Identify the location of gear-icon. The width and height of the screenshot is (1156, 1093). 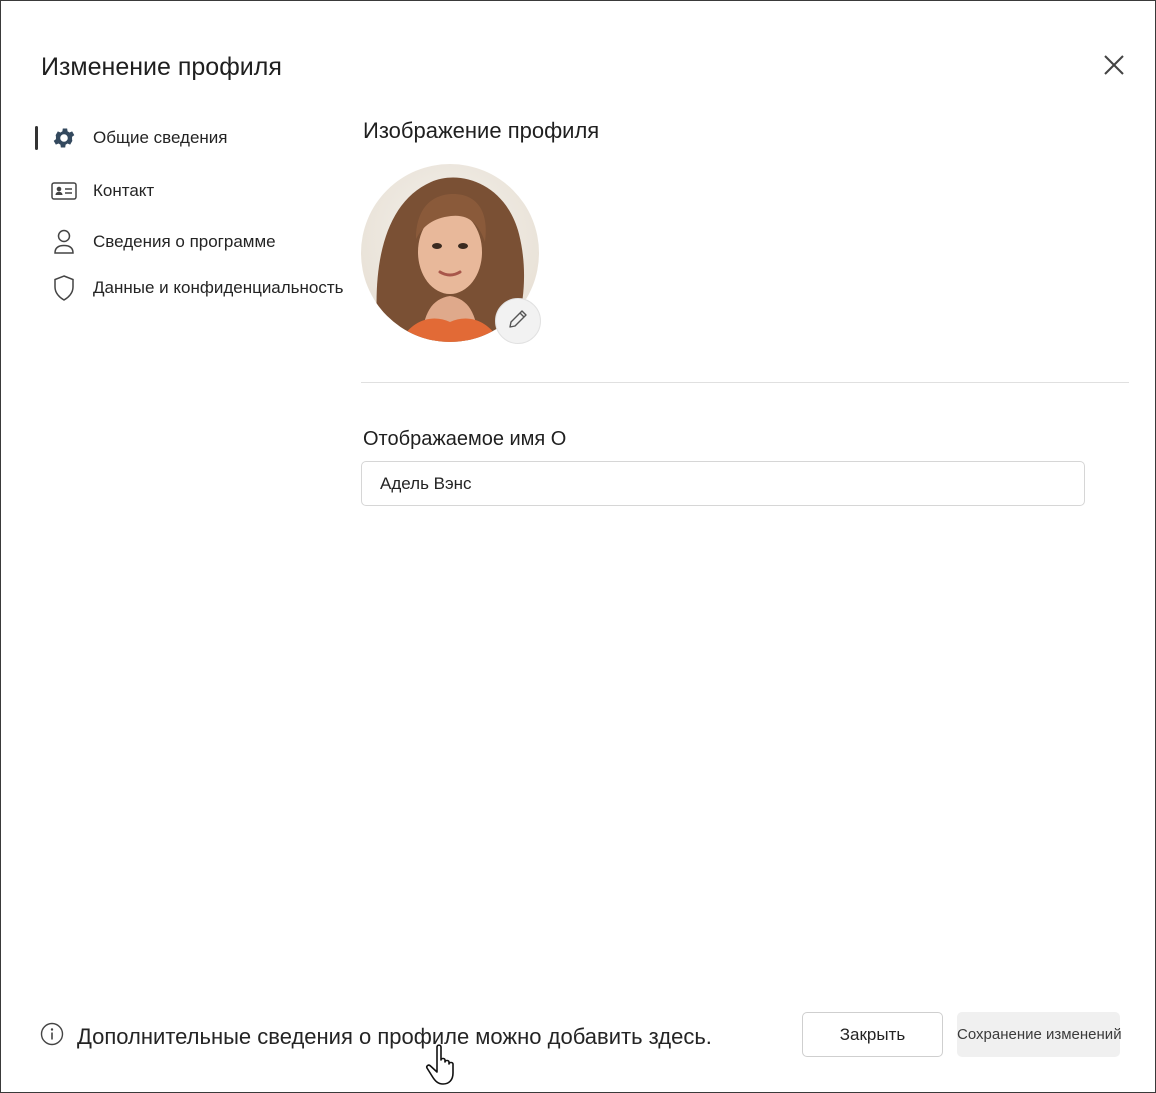
(64, 138).